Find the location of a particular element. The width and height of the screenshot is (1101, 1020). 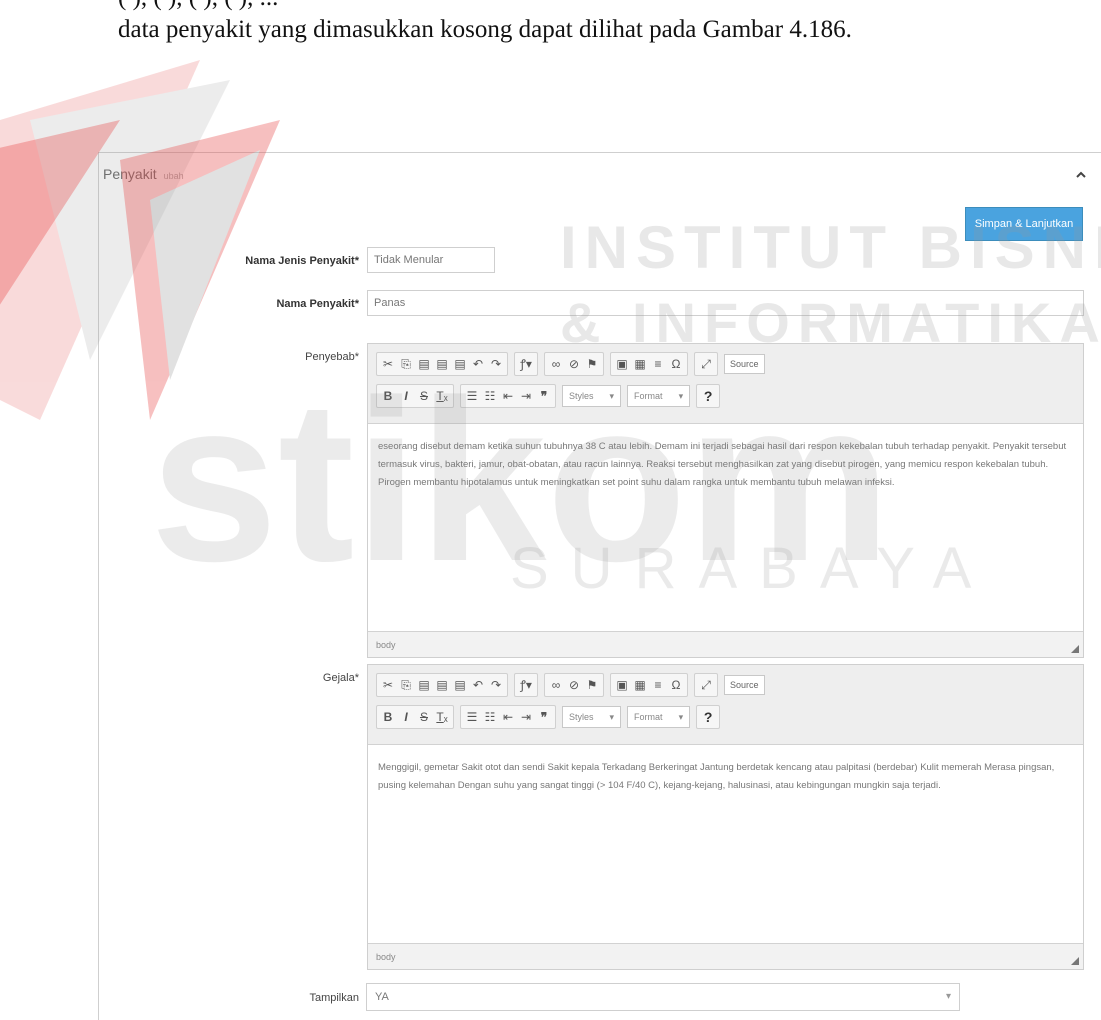

toolbar-row-1: ✂ ⎘ ▤ ▤ ▤ ↶ ↷ ꝭ▾ ∞ ⊘ ⚑ ▣ ▦ ≡ Ω ⤢ Source is located at coordinates (570, 685).